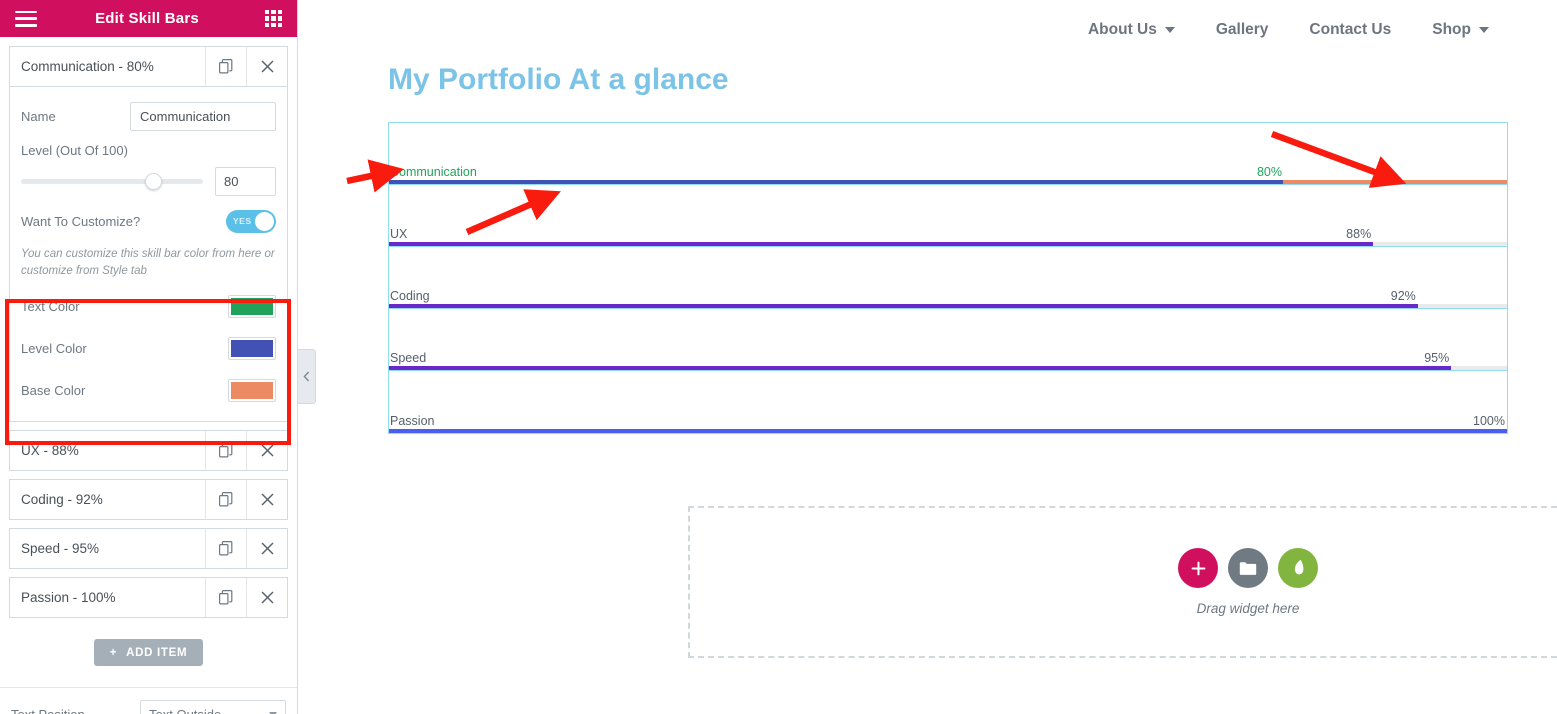 The height and width of the screenshot is (714, 1557). Describe the element at coordinates (148, 348) in the screenshot. I see `level-color-row: Level Color` at that location.